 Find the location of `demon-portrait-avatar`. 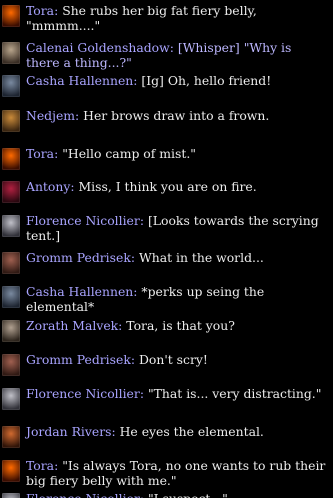

demon-portrait-avatar is located at coordinates (11, 192).